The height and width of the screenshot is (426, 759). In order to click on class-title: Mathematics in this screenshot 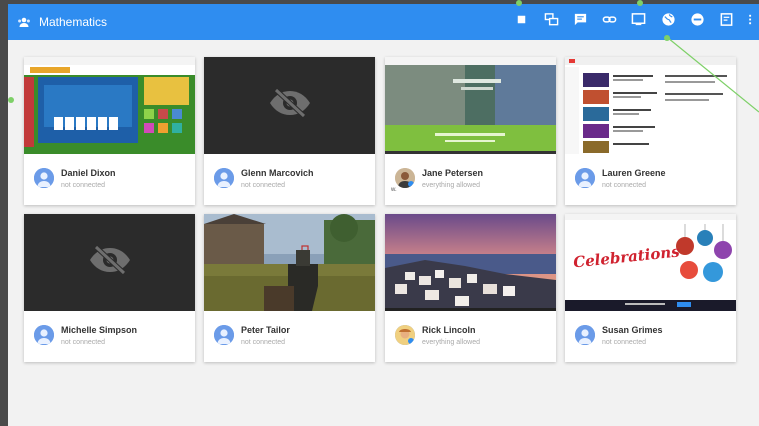, I will do `click(73, 22)`.